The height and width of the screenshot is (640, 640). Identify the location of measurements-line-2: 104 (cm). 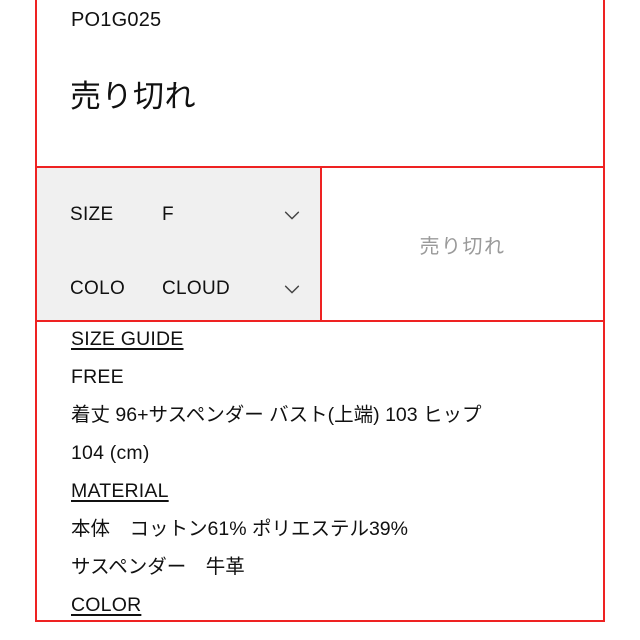
(110, 453).